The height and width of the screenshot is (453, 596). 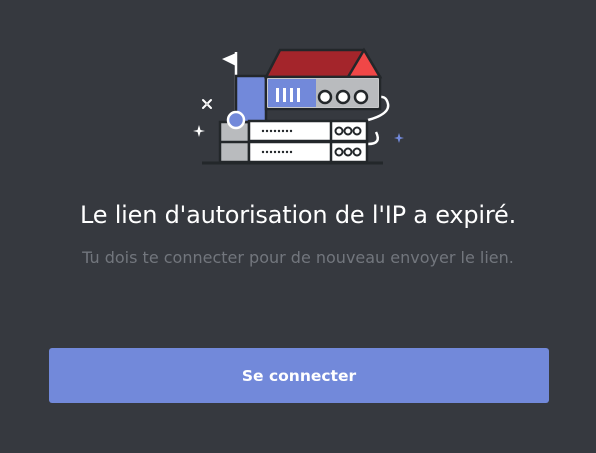 I want to click on dialog-title: Le lien d'autorisation de l'IP a expiré., so click(x=298, y=215).